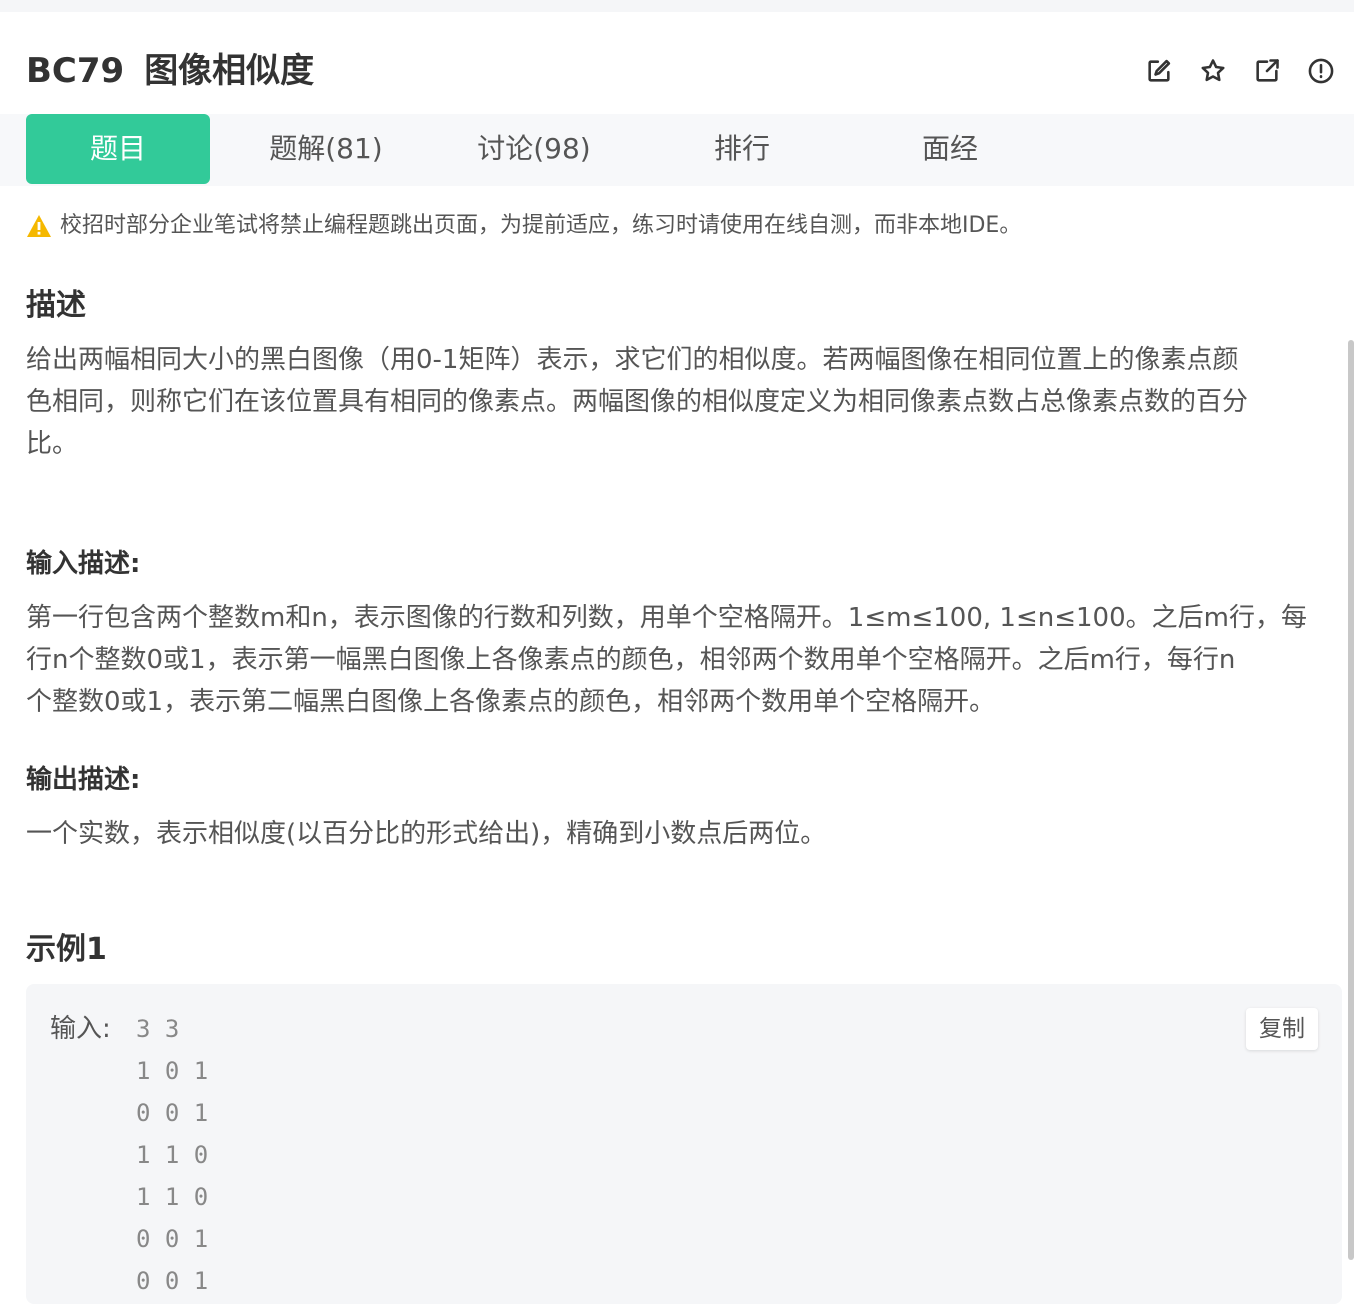 Image resolution: width=1354 pixels, height=1304 pixels. I want to click on example-input-line: 3 3, so click(158, 1029).